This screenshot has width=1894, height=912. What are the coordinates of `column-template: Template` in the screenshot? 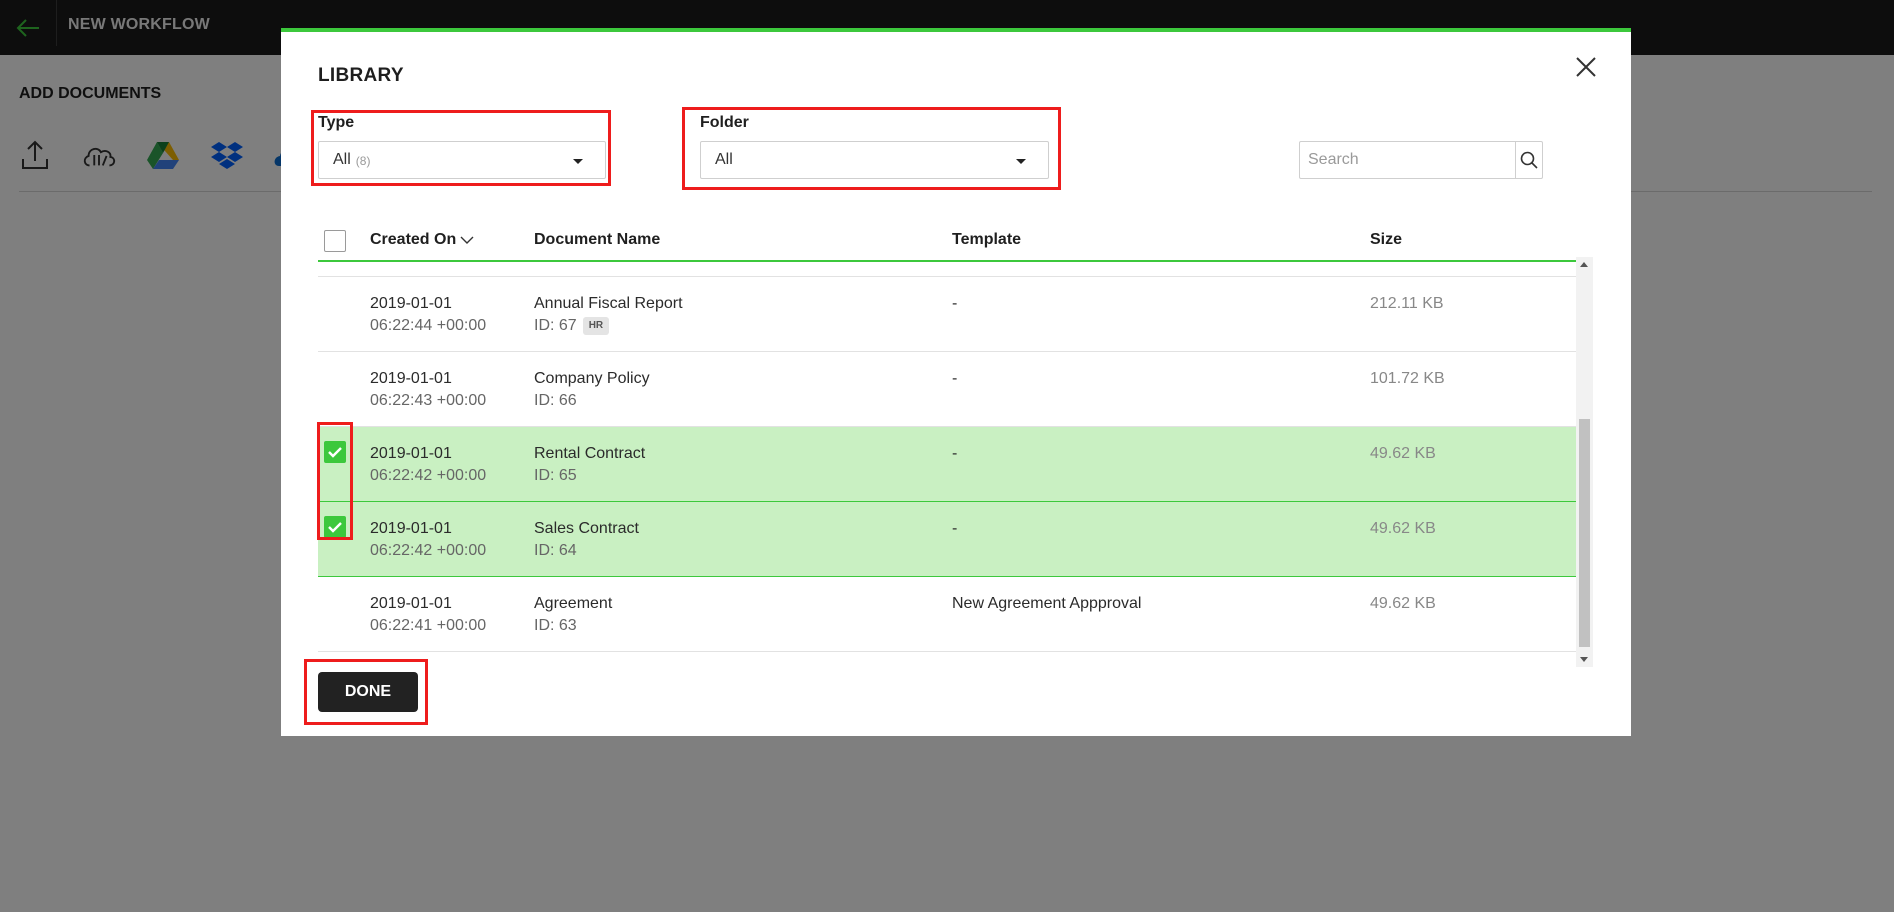 It's located at (987, 239).